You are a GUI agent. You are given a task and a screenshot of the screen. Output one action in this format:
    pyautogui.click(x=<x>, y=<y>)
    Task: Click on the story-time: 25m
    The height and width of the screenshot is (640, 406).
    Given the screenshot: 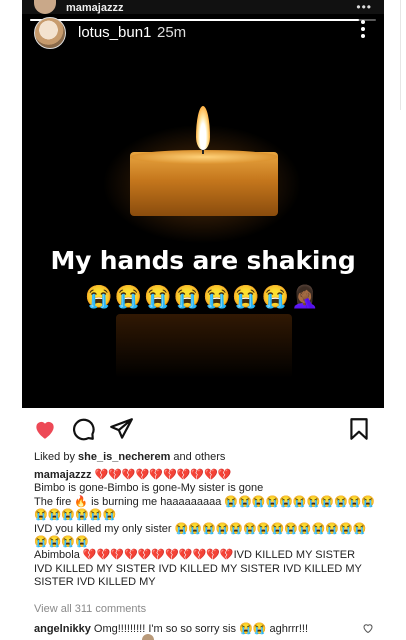 What is the action you would take?
    pyautogui.click(x=172, y=32)
    